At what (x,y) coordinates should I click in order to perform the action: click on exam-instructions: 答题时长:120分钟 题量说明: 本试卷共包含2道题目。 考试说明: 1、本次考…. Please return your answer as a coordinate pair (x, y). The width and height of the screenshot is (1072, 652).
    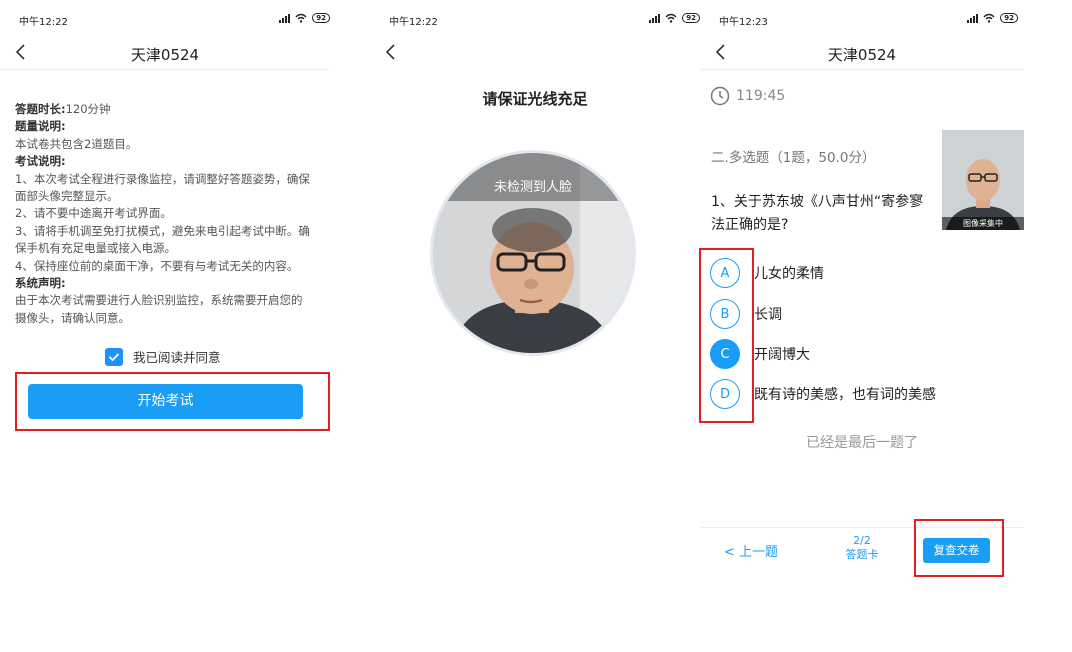
    Looking at the image, I should click on (167, 214).